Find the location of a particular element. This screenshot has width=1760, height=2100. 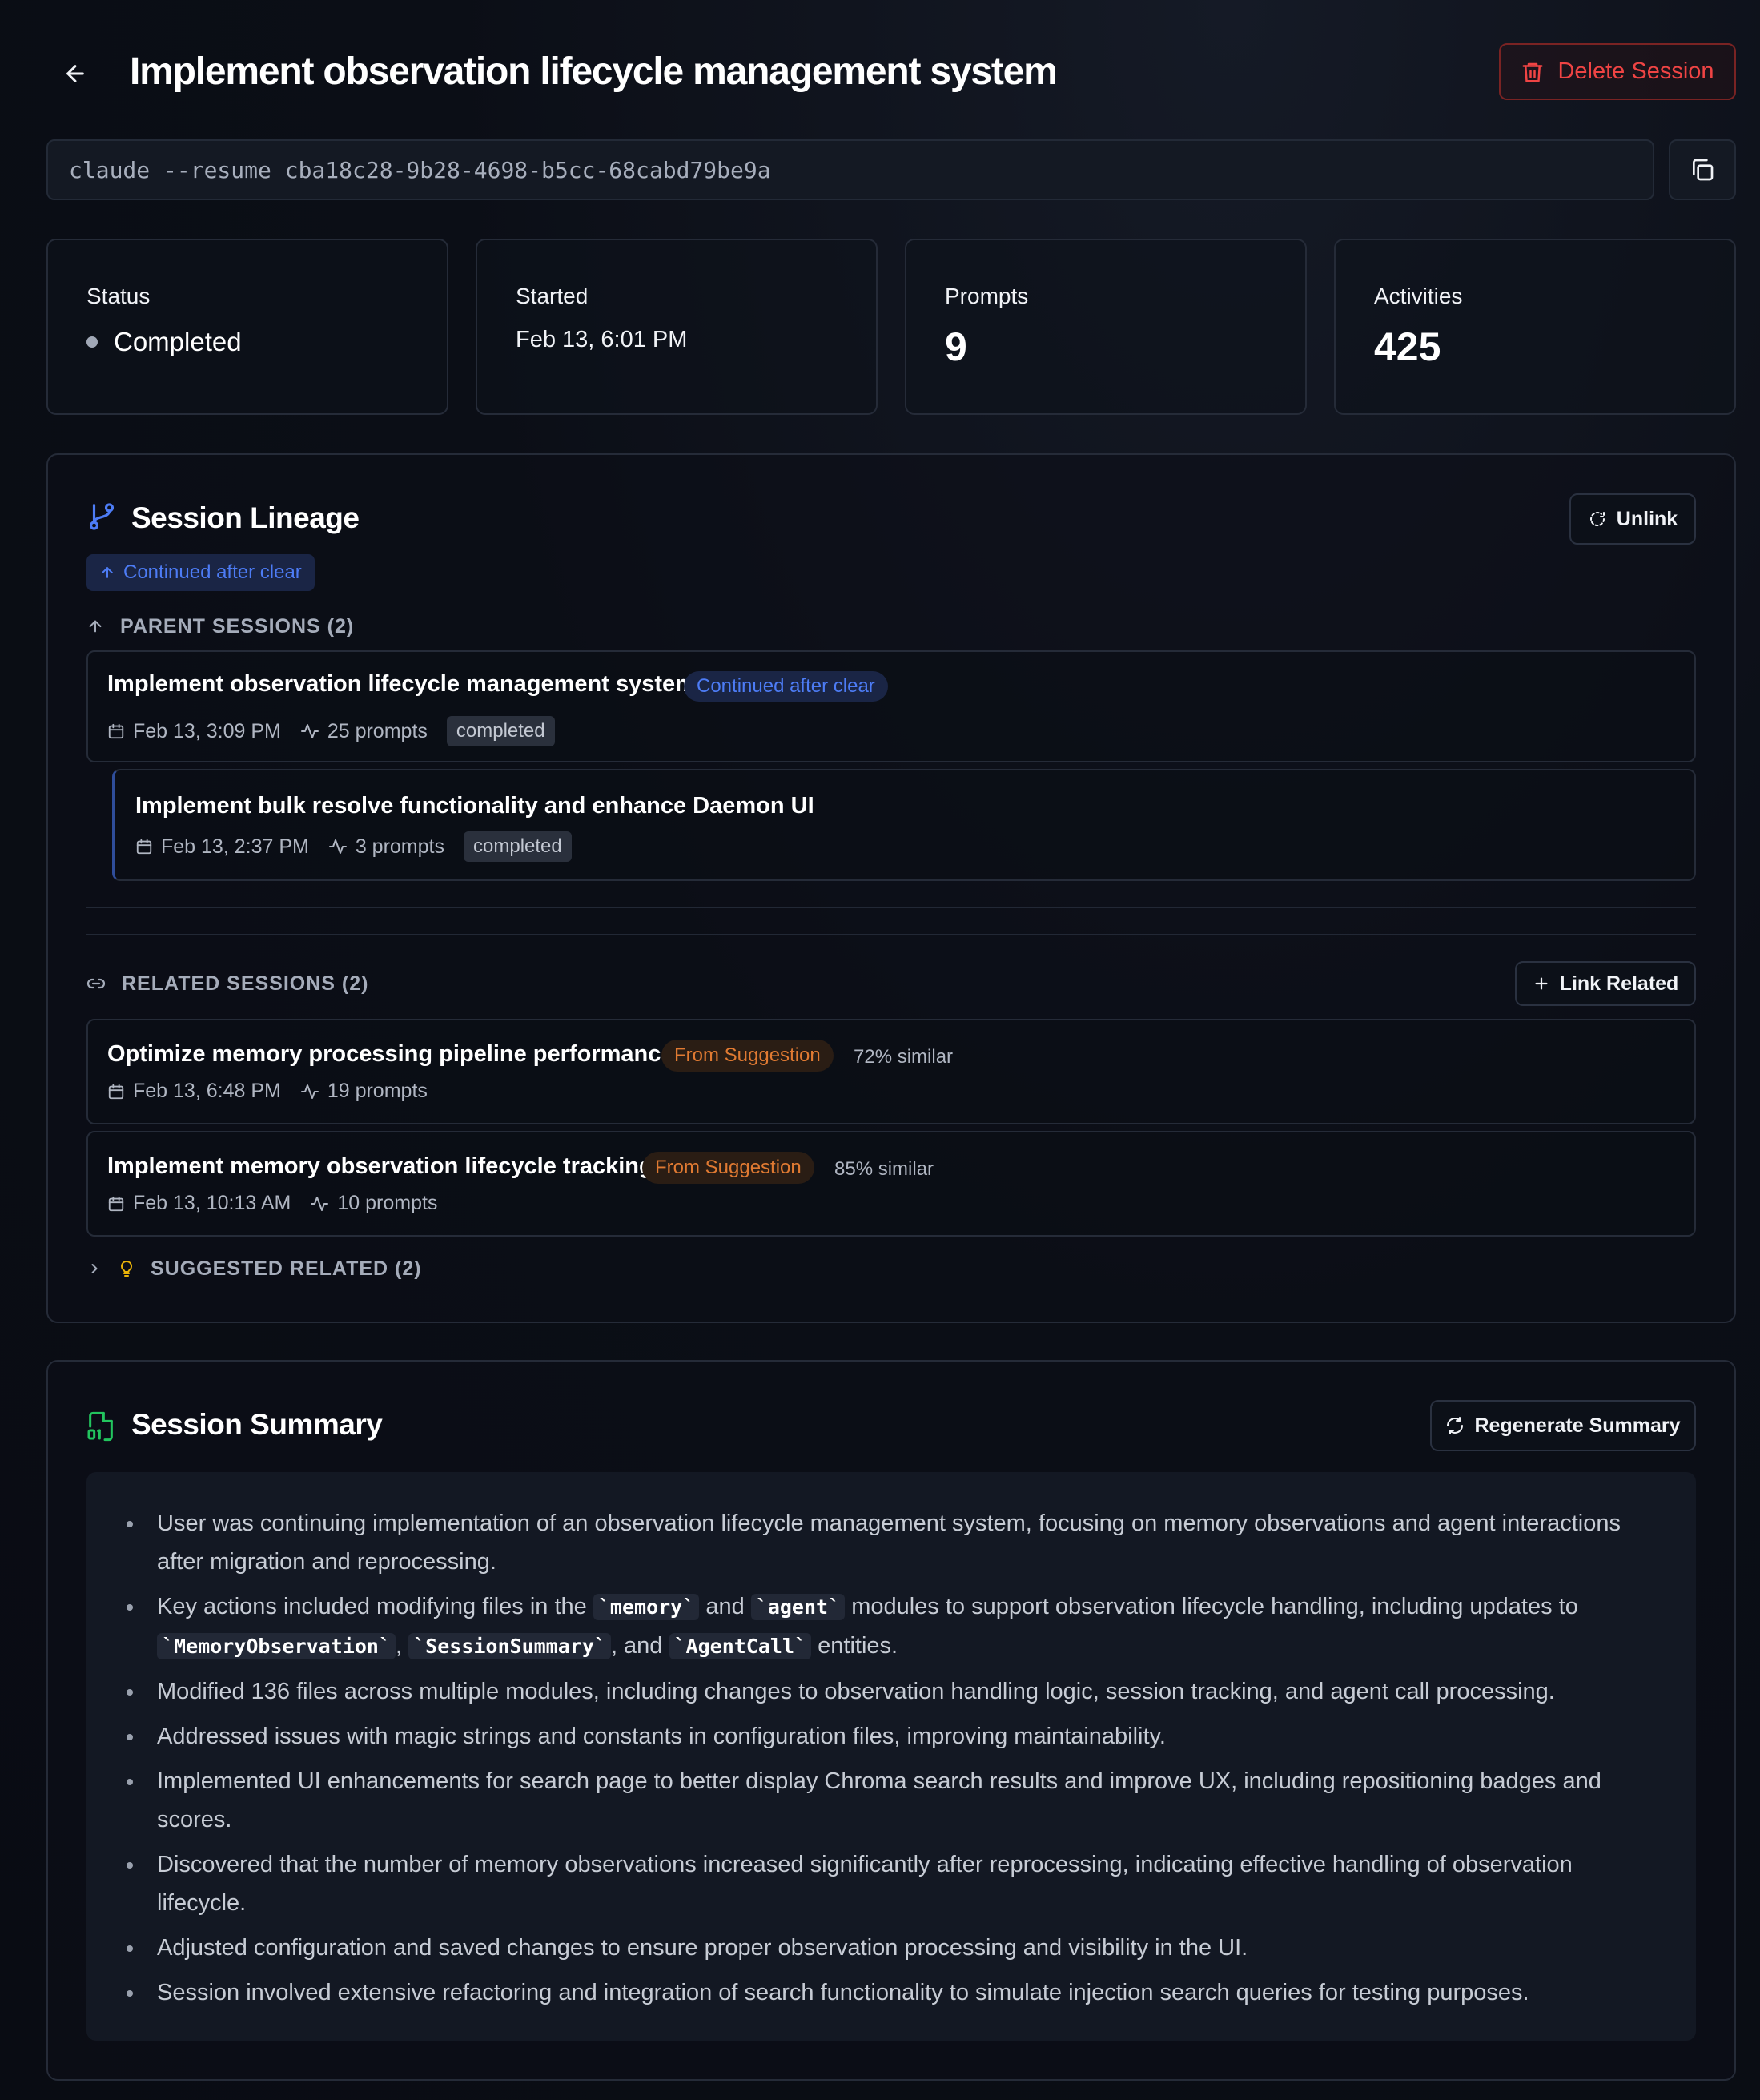

inline-code: `SessionSummary` is located at coordinates (509, 1646).